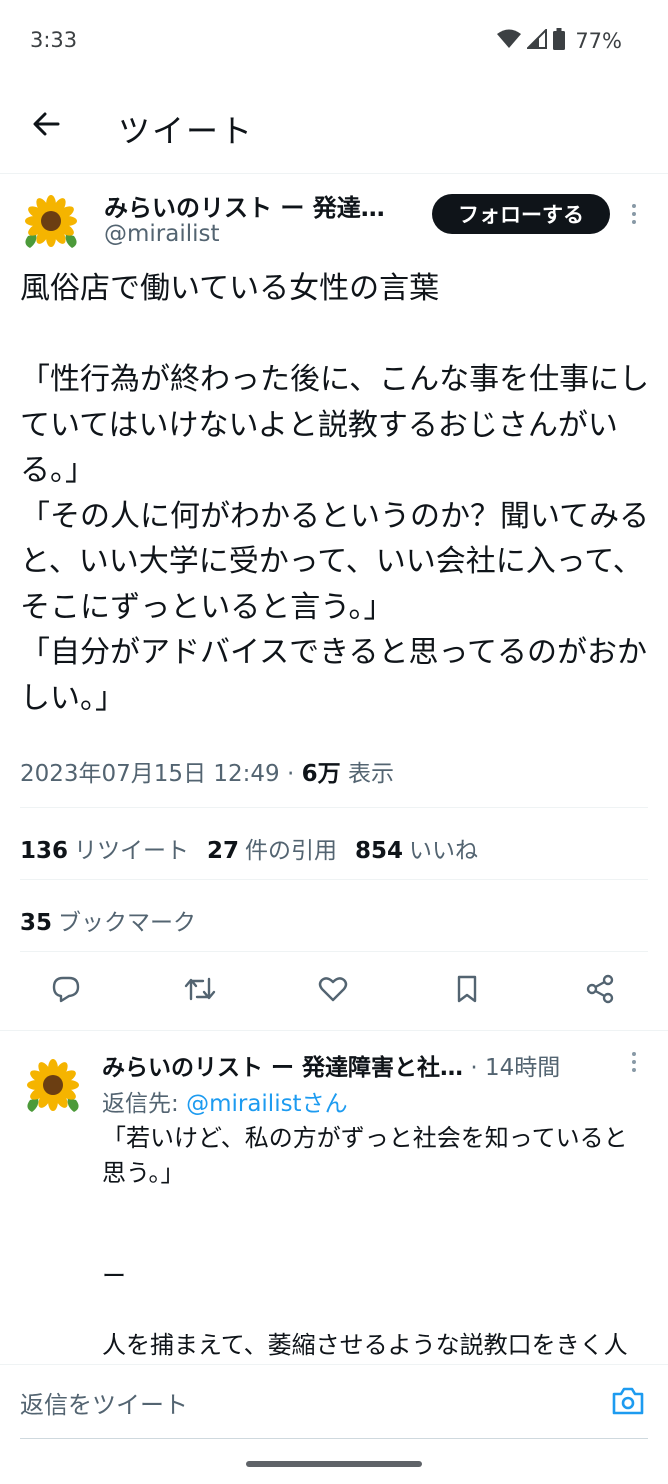 This screenshot has width=668, height=1484. Describe the element at coordinates (104, 848) in the screenshot. I see `retweets-stat: 136 リツイート` at that location.